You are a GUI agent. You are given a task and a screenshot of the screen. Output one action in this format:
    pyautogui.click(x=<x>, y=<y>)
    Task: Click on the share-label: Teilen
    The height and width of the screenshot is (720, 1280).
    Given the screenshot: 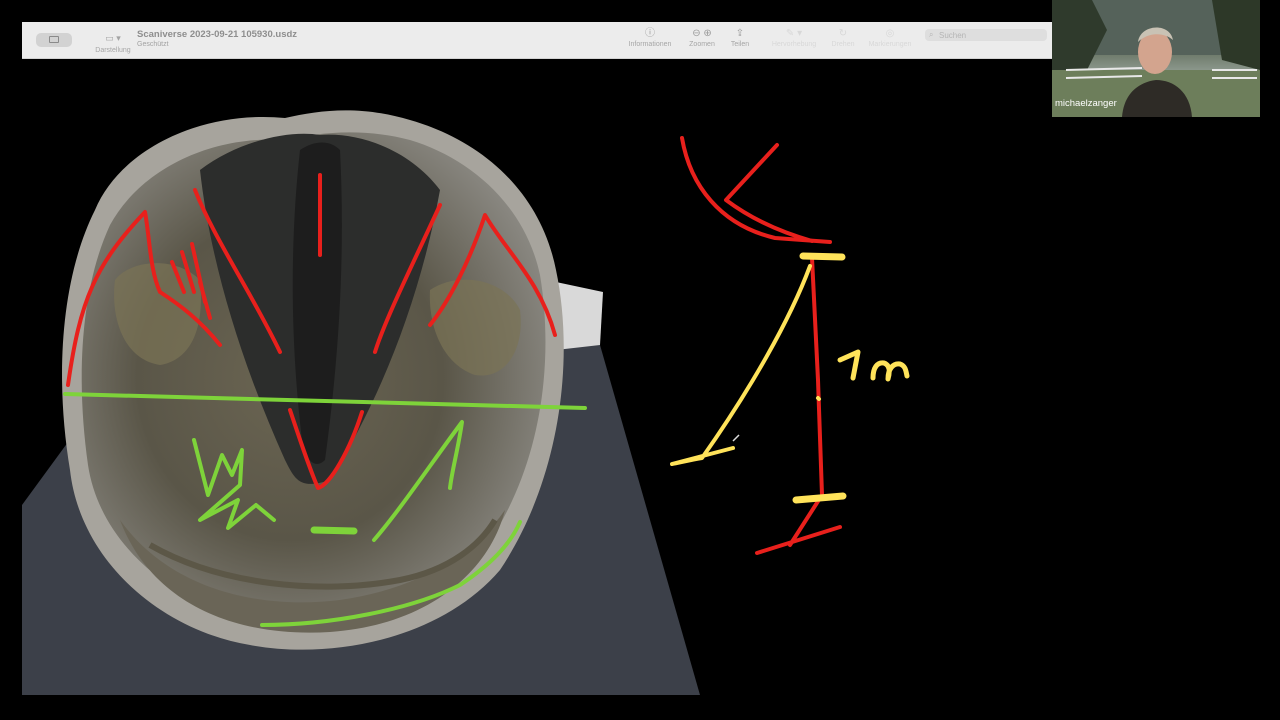 What is the action you would take?
    pyautogui.click(x=740, y=44)
    